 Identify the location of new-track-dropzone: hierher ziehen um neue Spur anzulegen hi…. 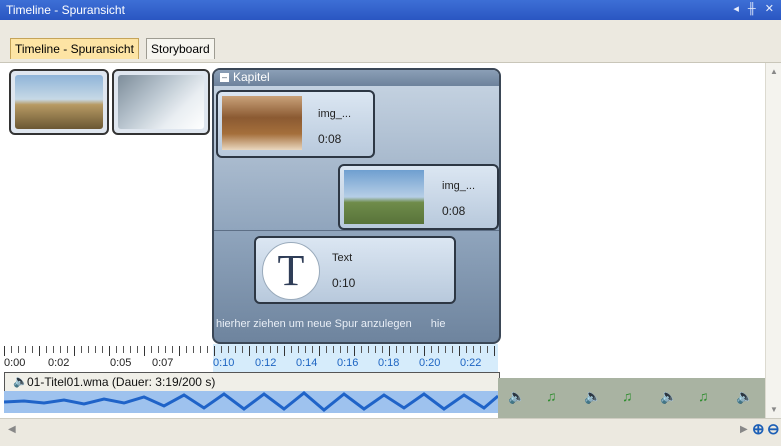
(330, 324).